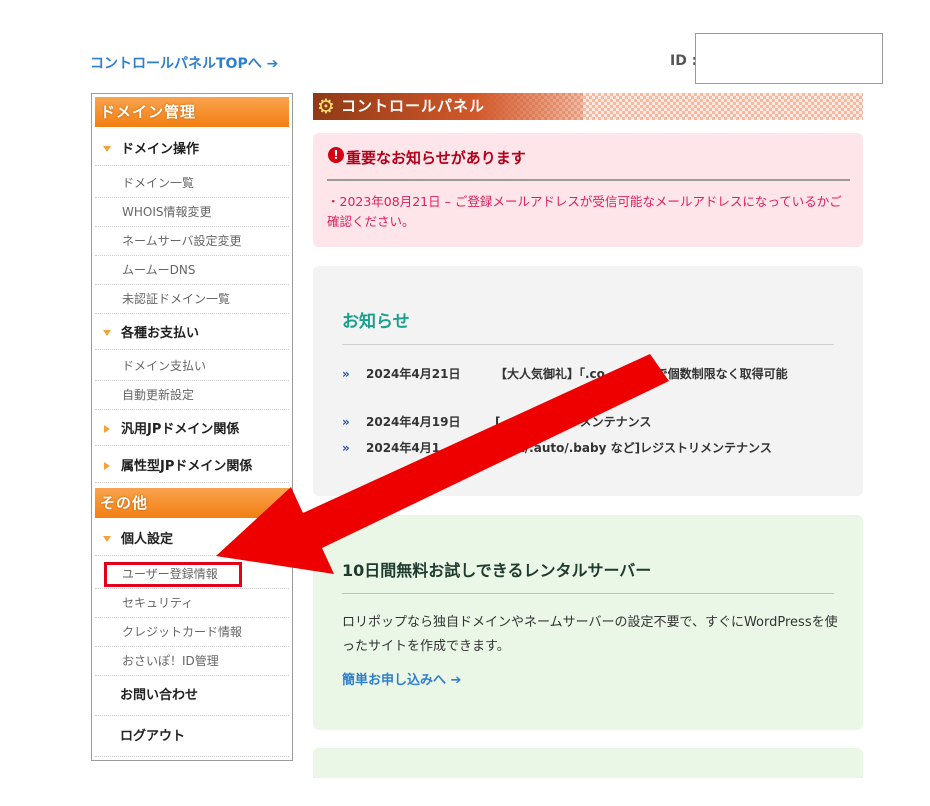 The height and width of the screenshot is (806, 930). What do you see at coordinates (588, 763) in the screenshot?
I see `next-section-box` at bounding box center [588, 763].